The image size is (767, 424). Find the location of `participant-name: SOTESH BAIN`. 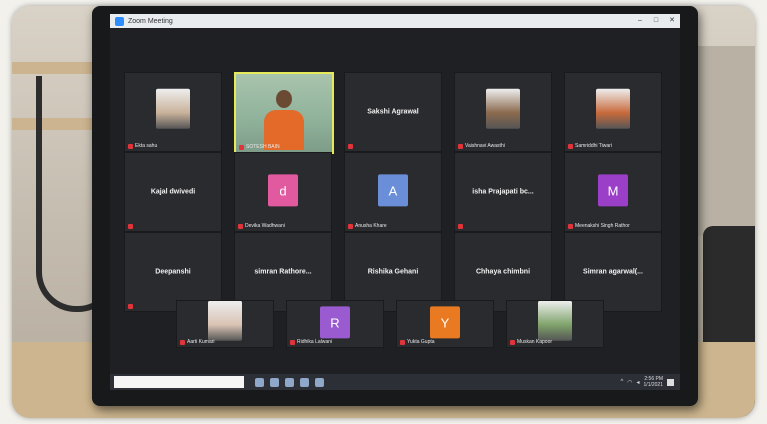

participant-name: SOTESH BAIN is located at coordinates (263, 147).